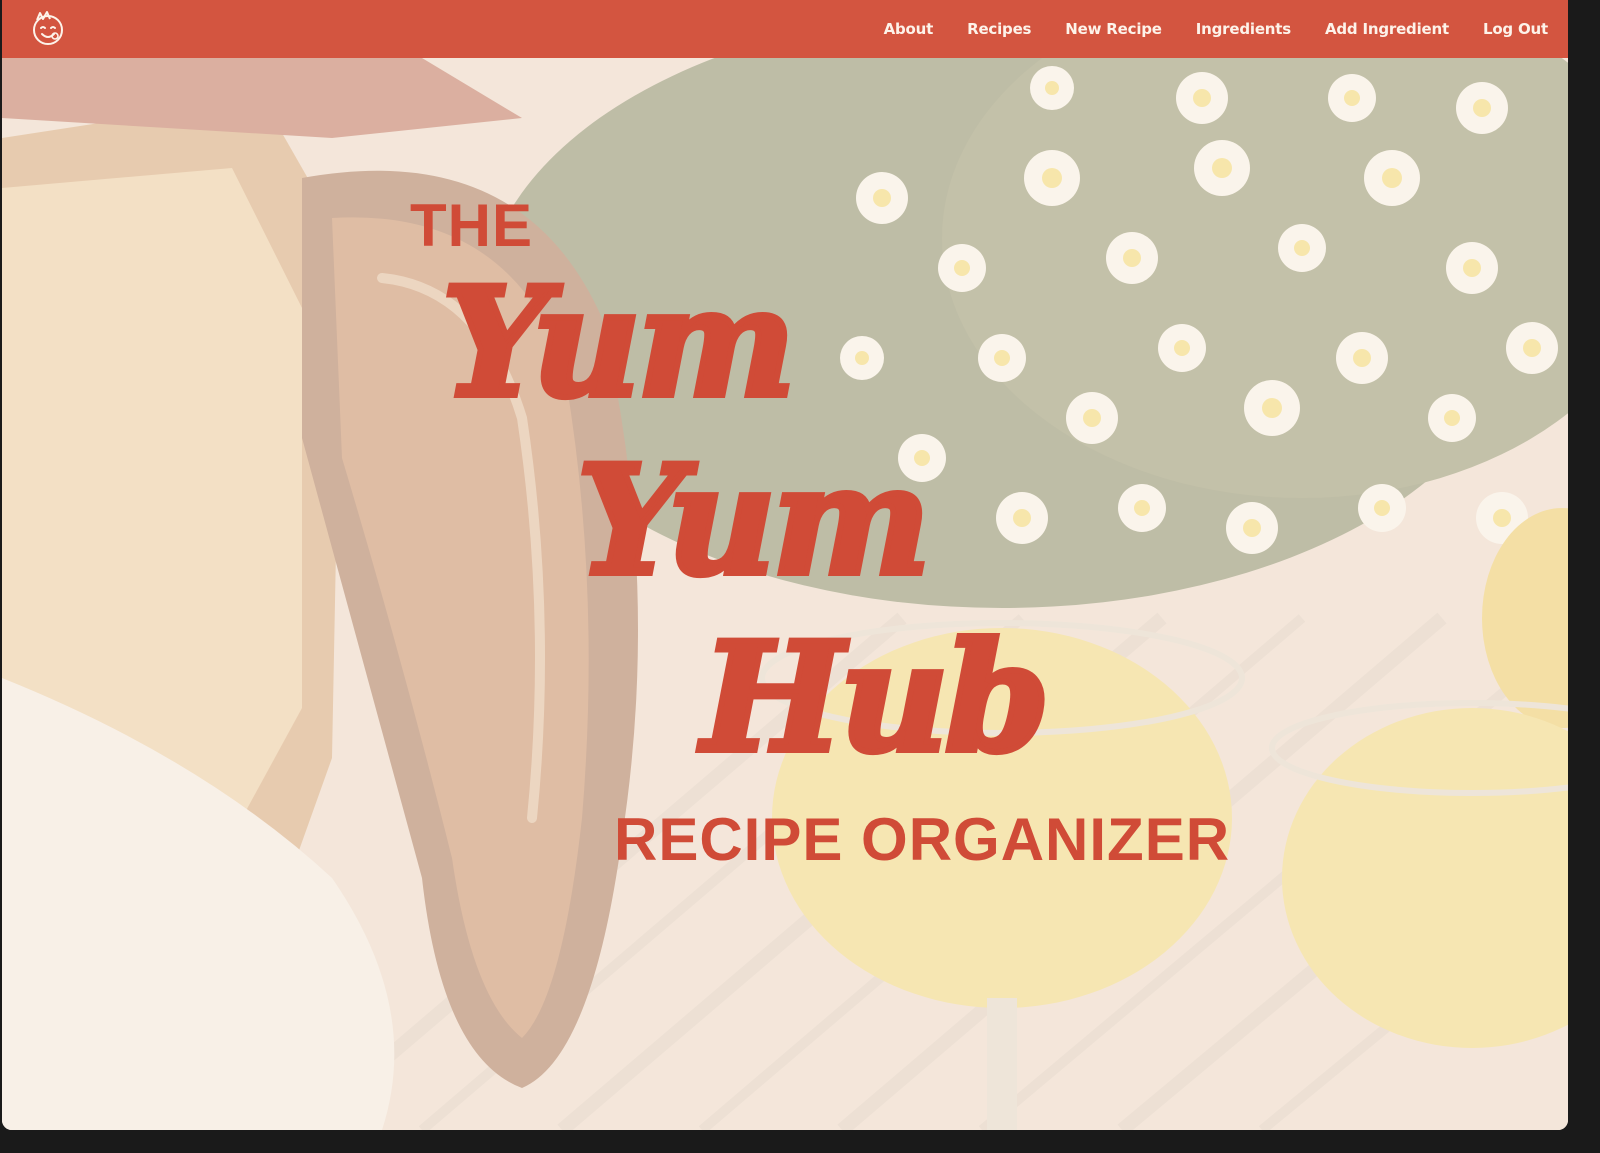  What do you see at coordinates (1515, 29) in the screenshot?
I see `nav-link-log-out: Log Out` at bounding box center [1515, 29].